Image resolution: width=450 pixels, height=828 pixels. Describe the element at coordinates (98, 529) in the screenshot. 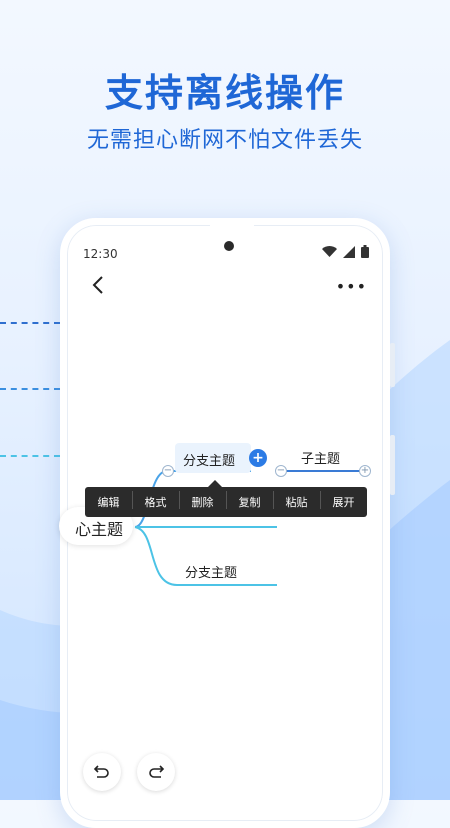

I see `root-node-label: 心主题` at that location.